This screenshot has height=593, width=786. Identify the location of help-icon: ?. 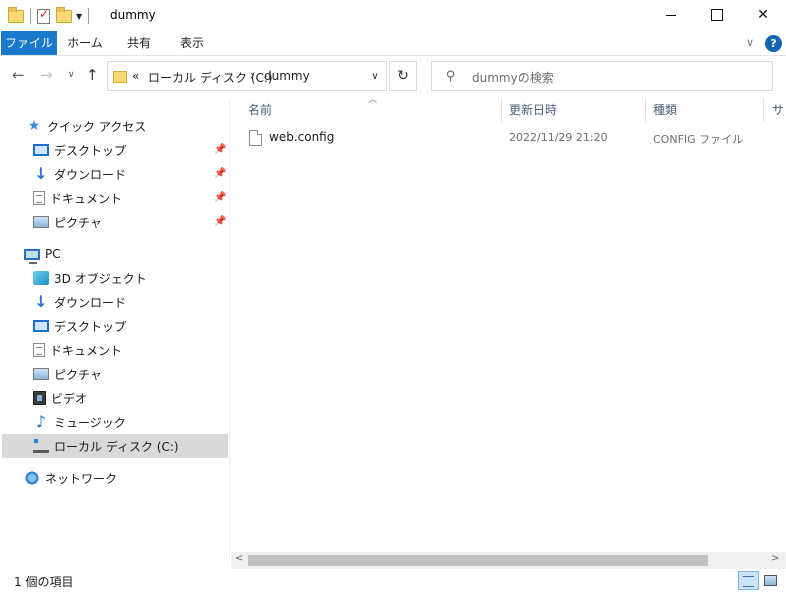
(773, 43).